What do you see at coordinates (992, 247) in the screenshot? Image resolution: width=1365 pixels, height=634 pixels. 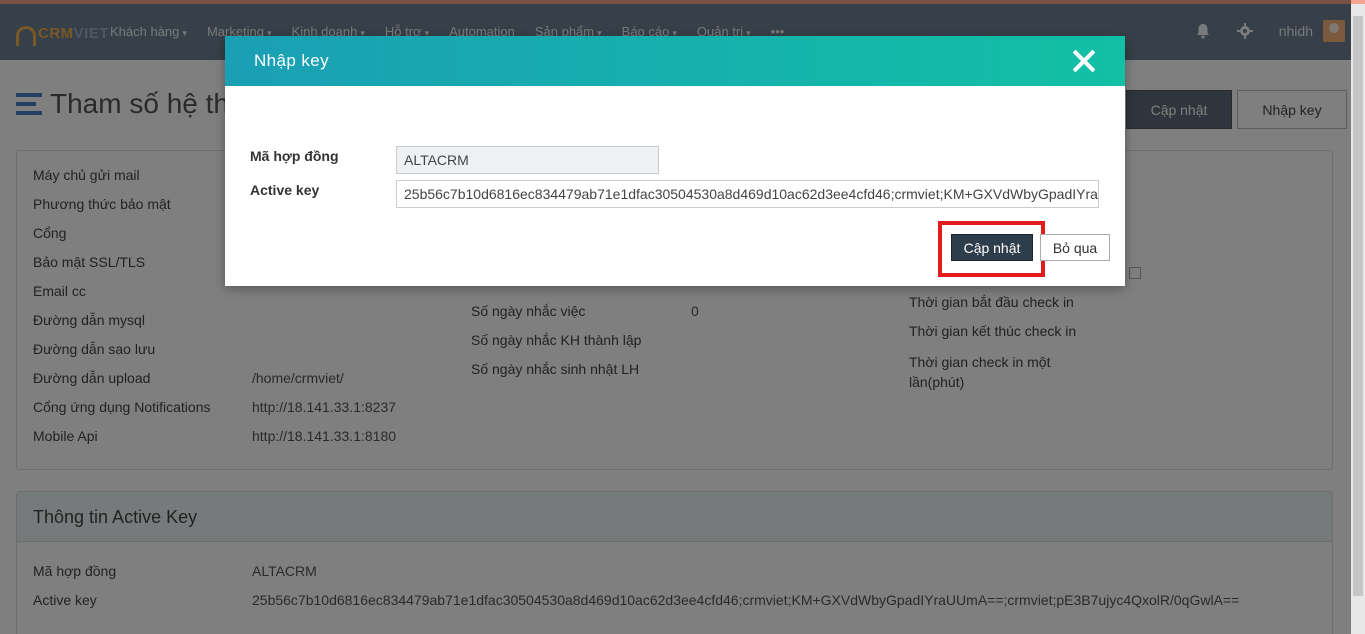 I see `save-button: Cập nhật` at bounding box center [992, 247].